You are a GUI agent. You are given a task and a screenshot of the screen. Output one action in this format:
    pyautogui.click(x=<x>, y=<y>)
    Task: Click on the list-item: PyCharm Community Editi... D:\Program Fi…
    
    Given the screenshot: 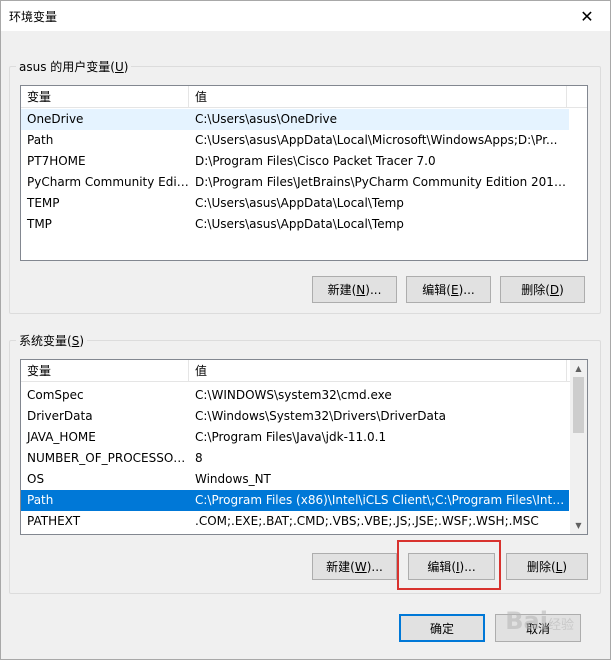 What is the action you would take?
    pyautogui.click(x=295, y=182)
    